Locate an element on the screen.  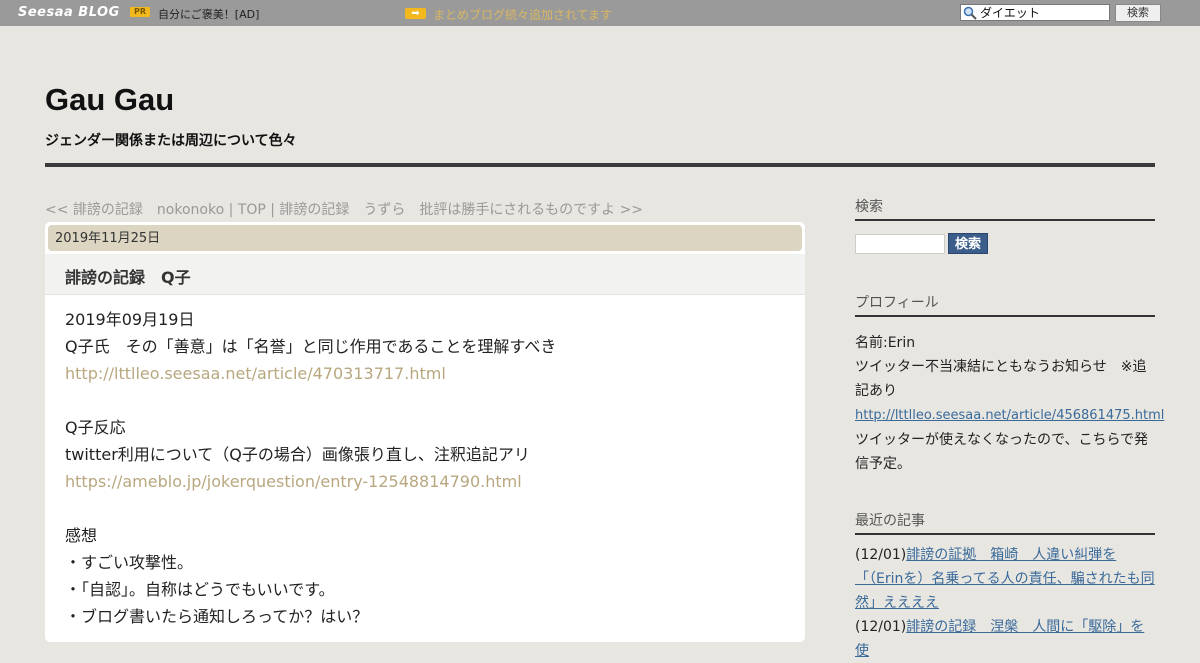
profile-notice: ツイッター不当凍結にともなうお知らせ ※追記あり is located at coordinates (1001, 379).